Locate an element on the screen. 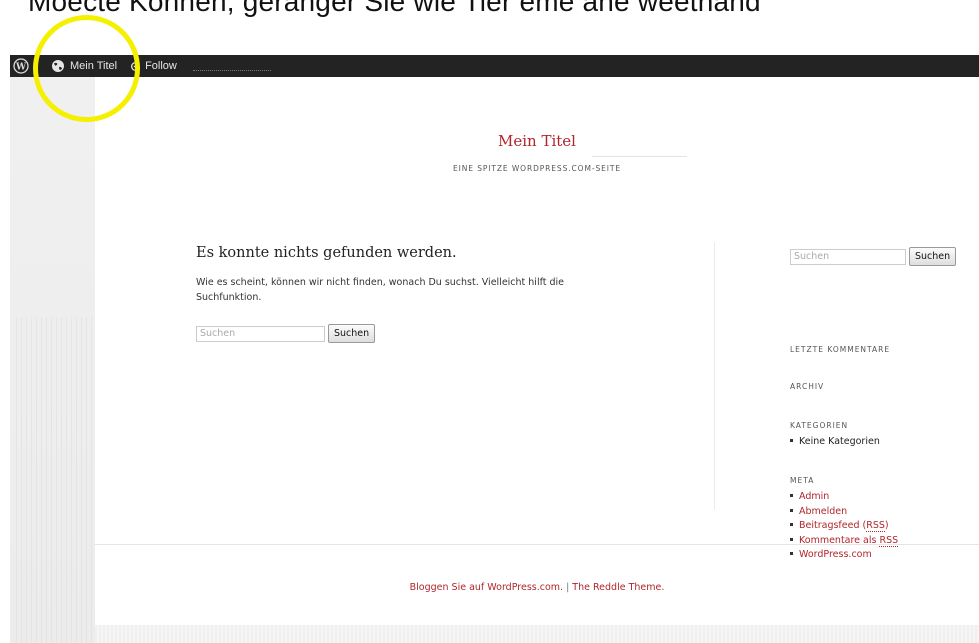 The image size is (979, 643). posts-feed-prefix: Beitragsfeed ( is located at coordinates (833, 525).